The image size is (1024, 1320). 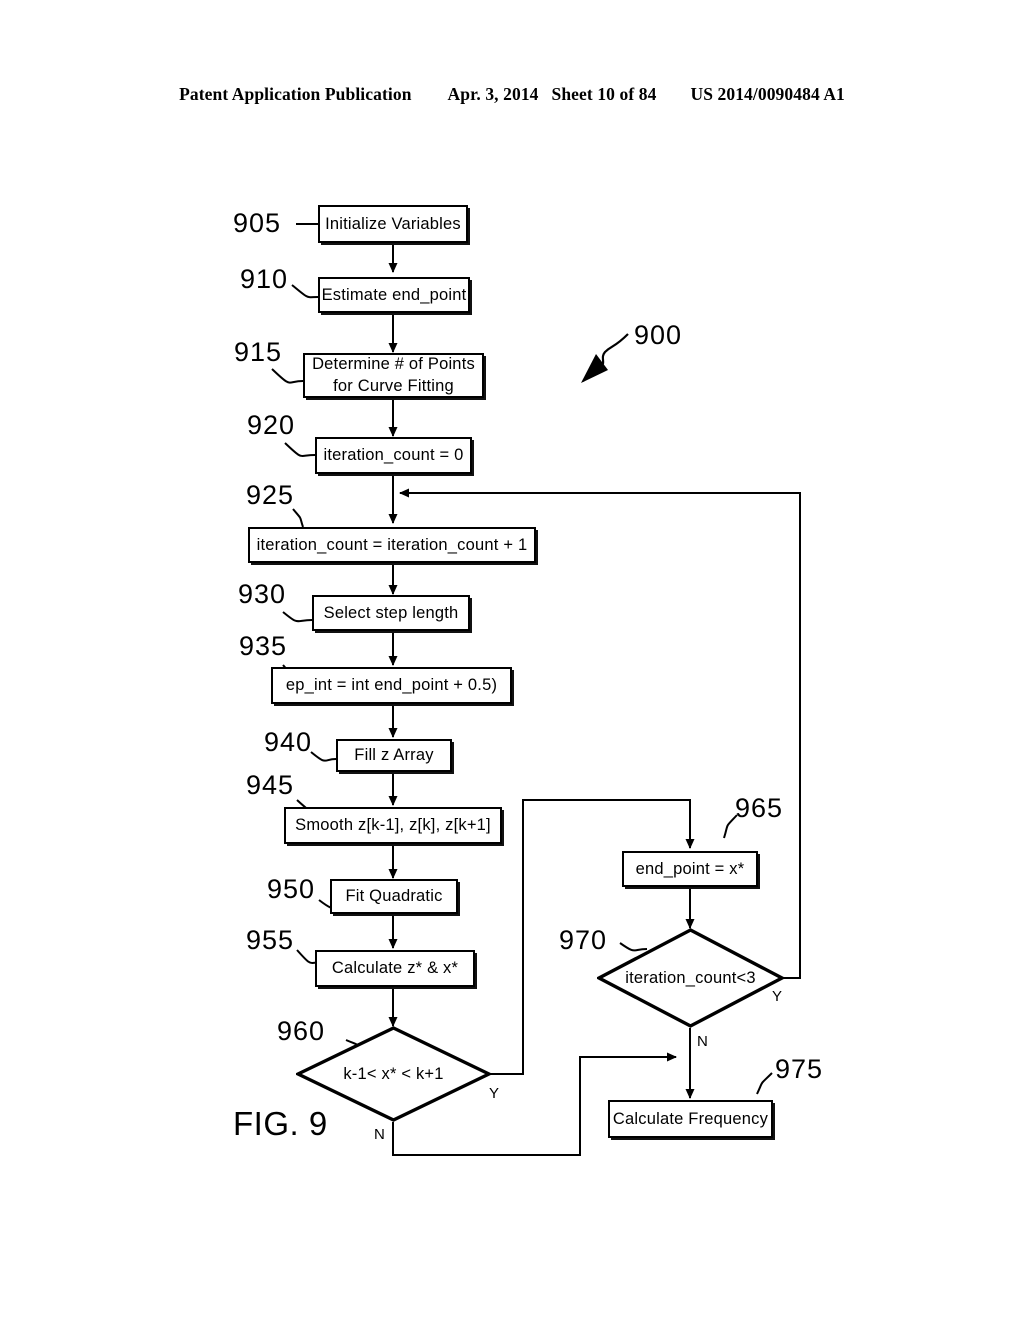 I want to click on branch-label-960-no: N, so click(x=379, y=1134).